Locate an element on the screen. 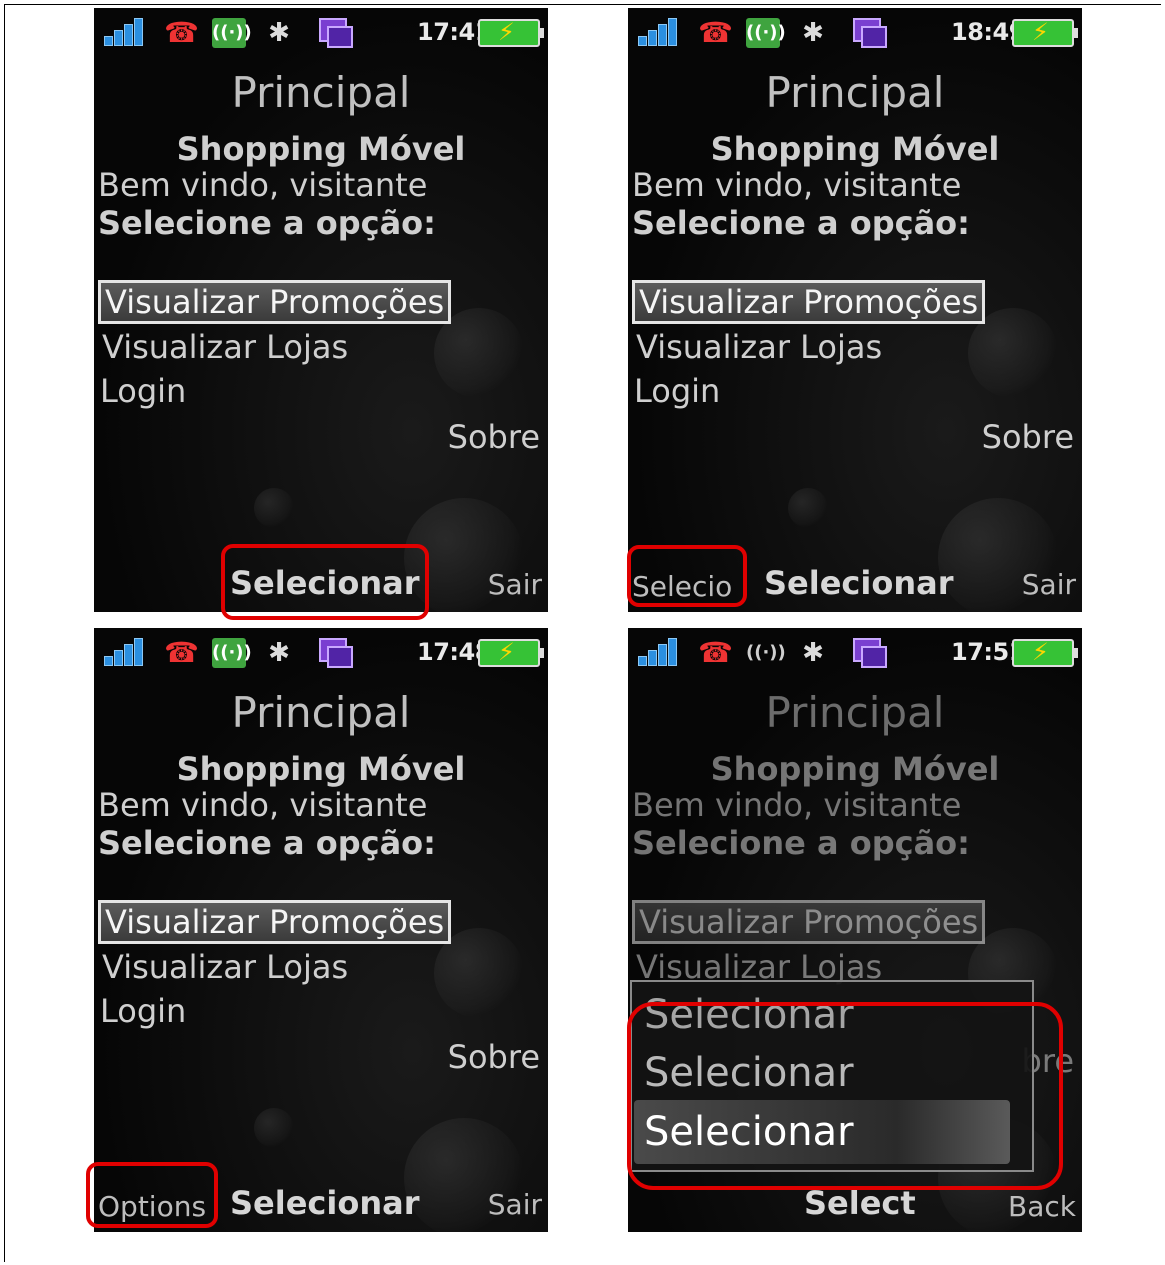 This screenshot has width=1165, height=1265. softkey-left: Selecio is located at coordinates (682, 586).